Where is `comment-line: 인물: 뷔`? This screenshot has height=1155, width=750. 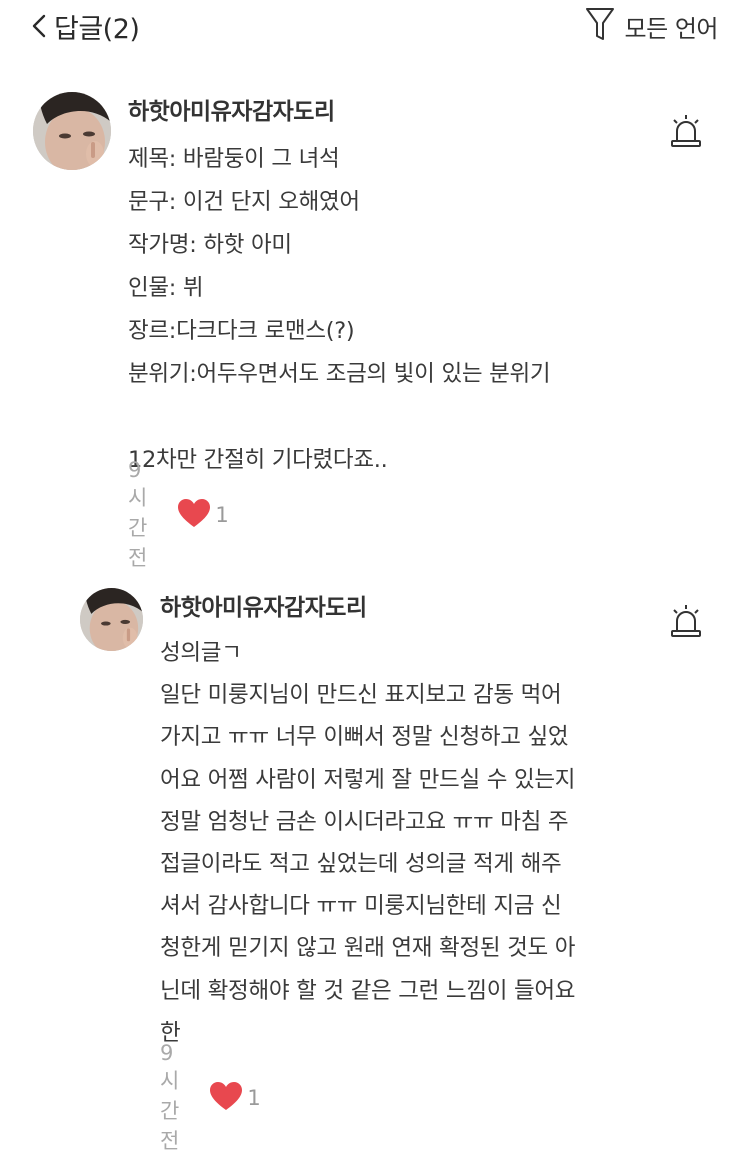
comment-line: 인물: 뷔 is located at coordinates (166, 288).